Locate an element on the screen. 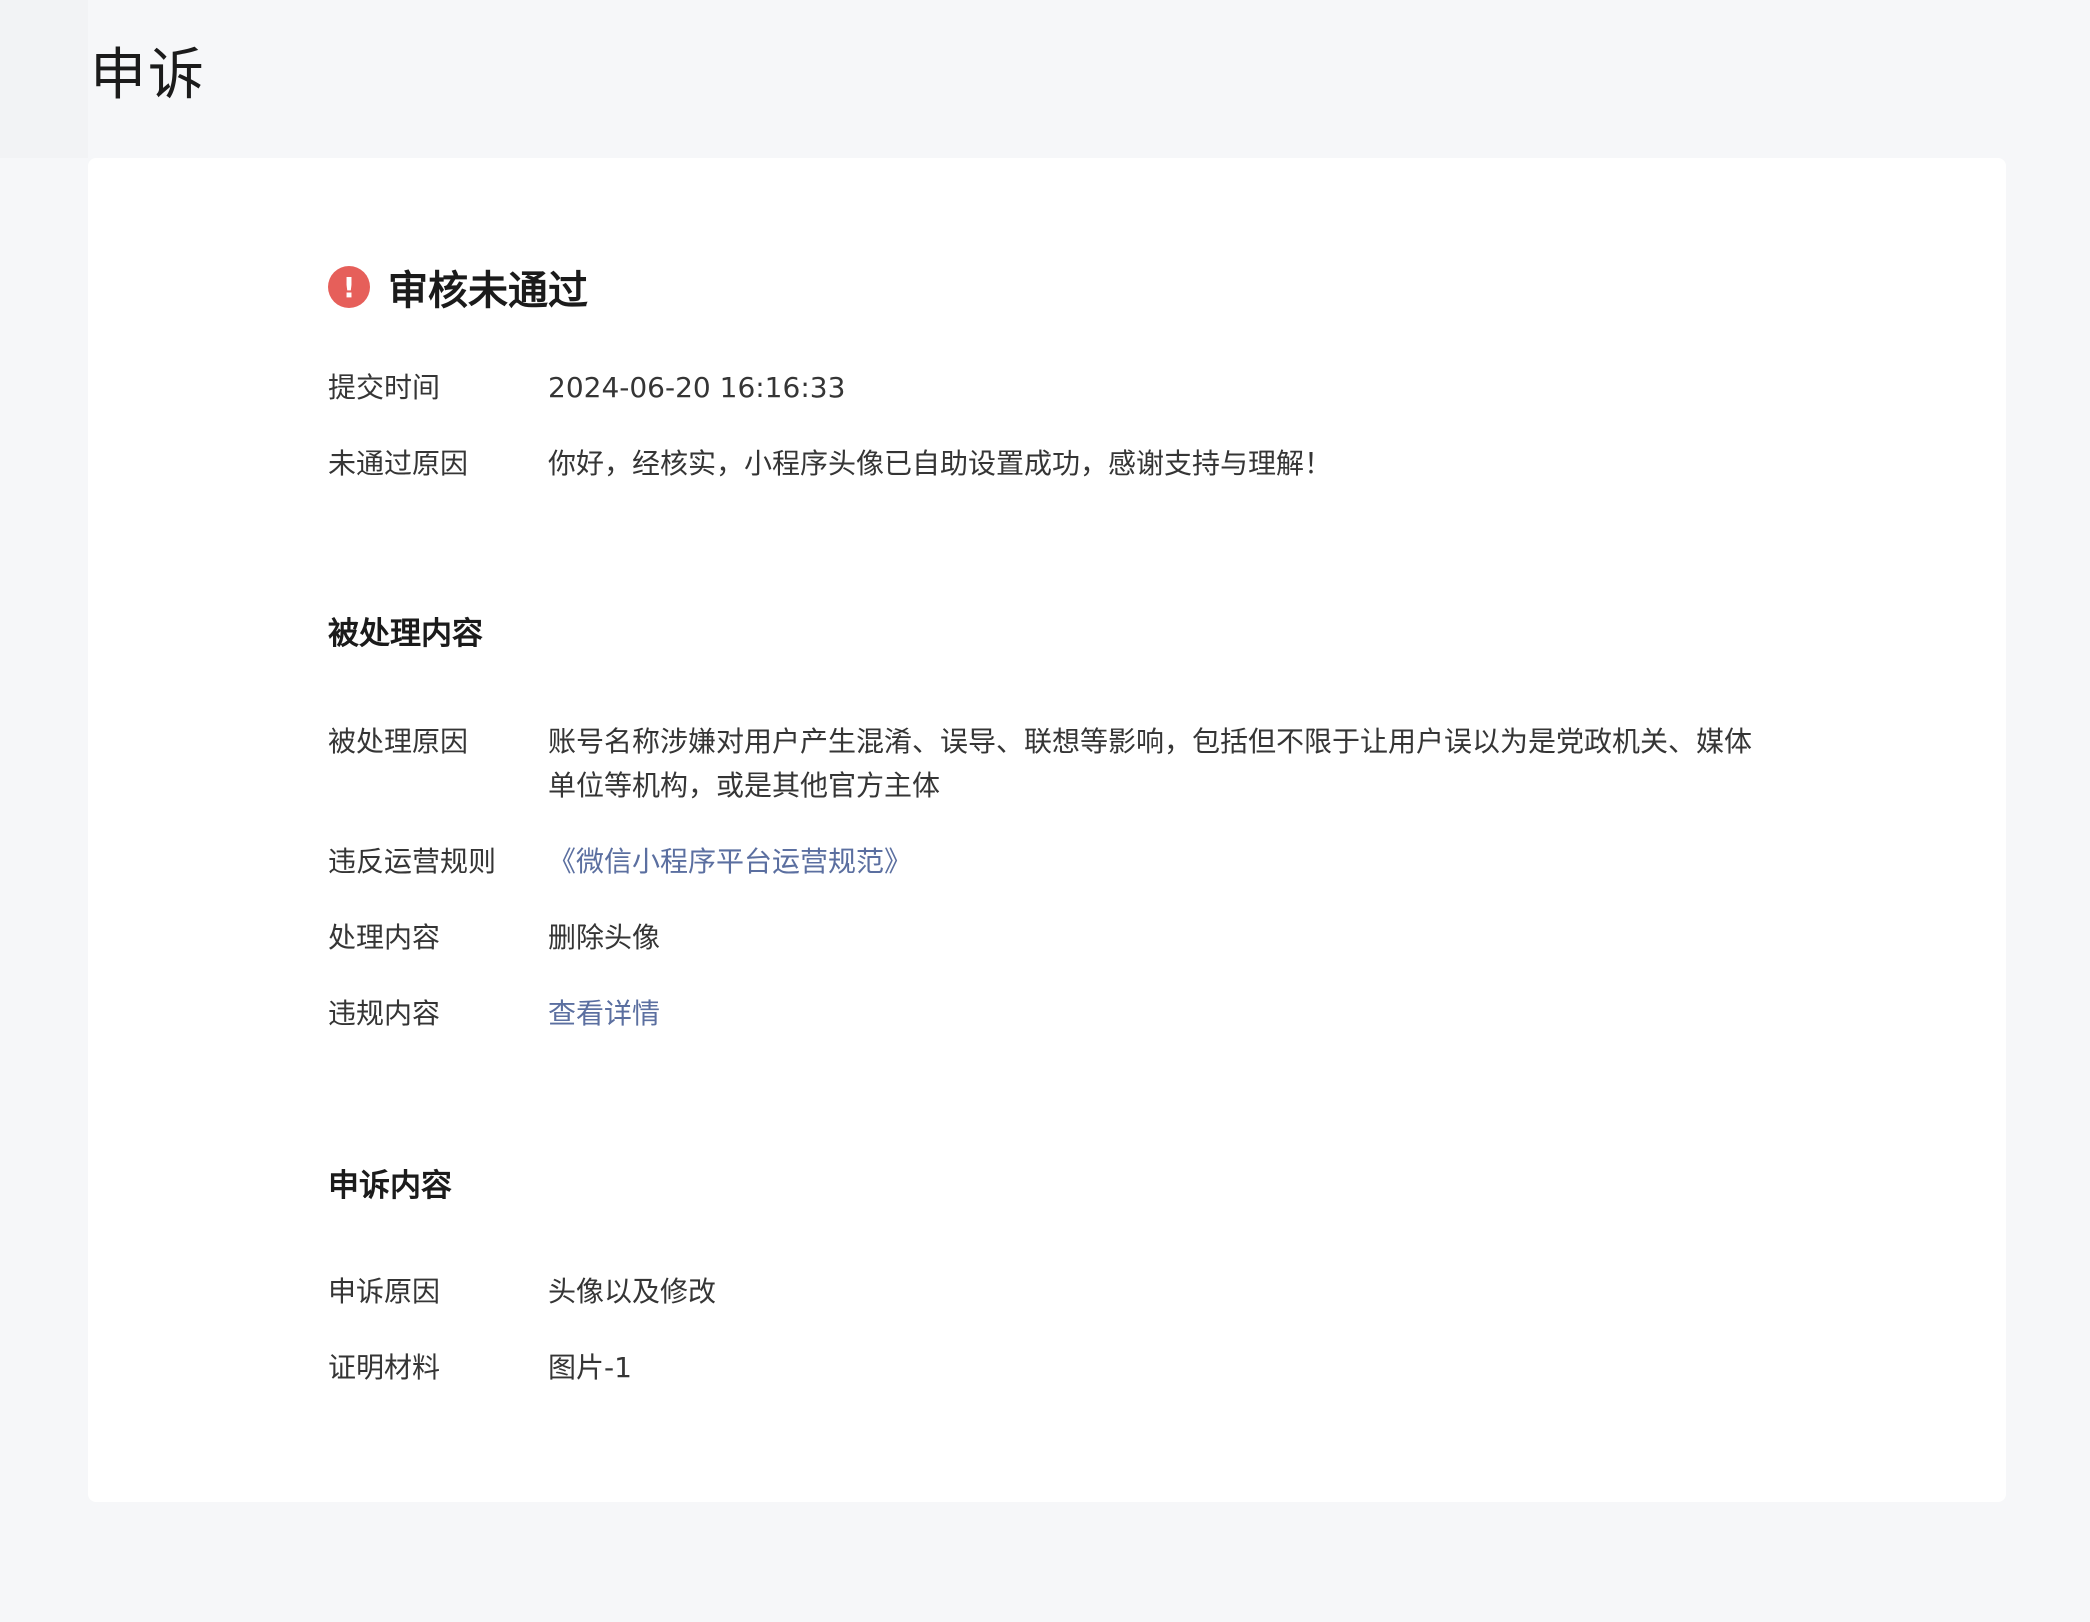  violated-rule-label: 违反运营规则 is located at coordinates (412, 861).